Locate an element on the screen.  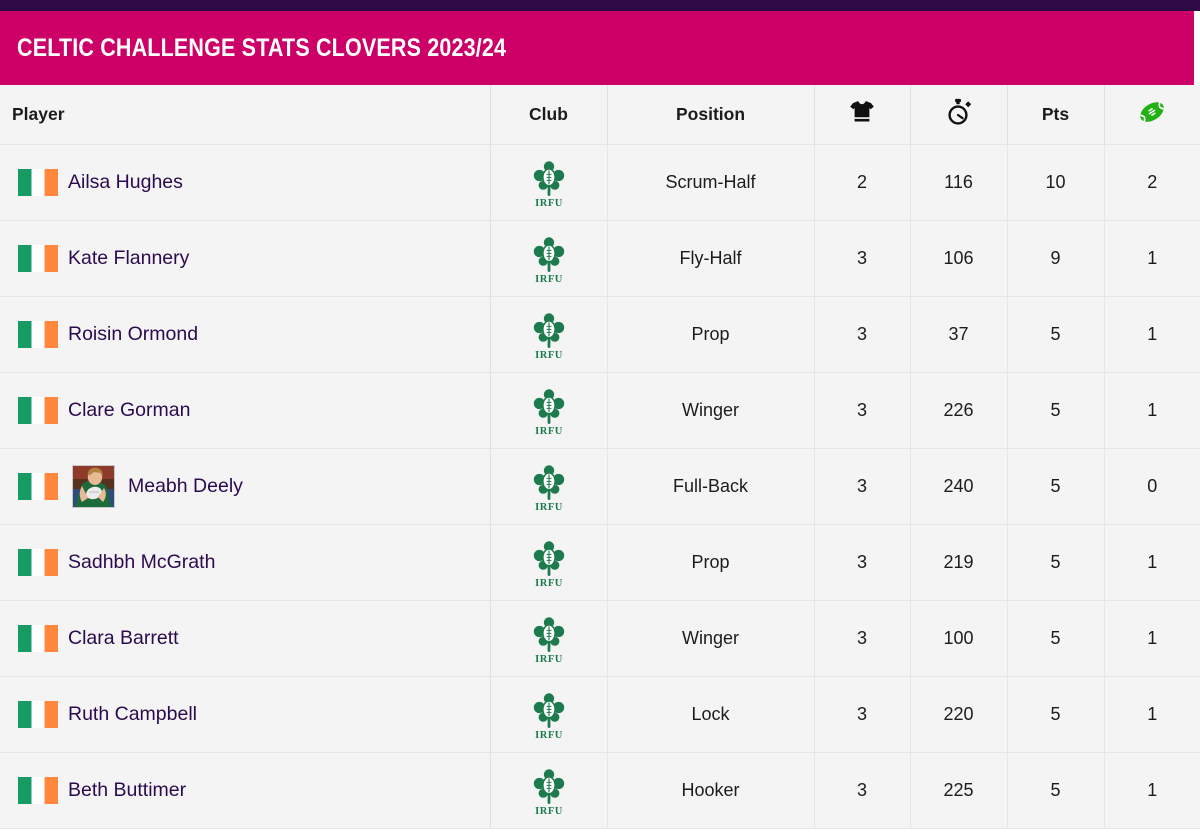
player-name: Ruth Campbell is located at coordinates (132, 714).